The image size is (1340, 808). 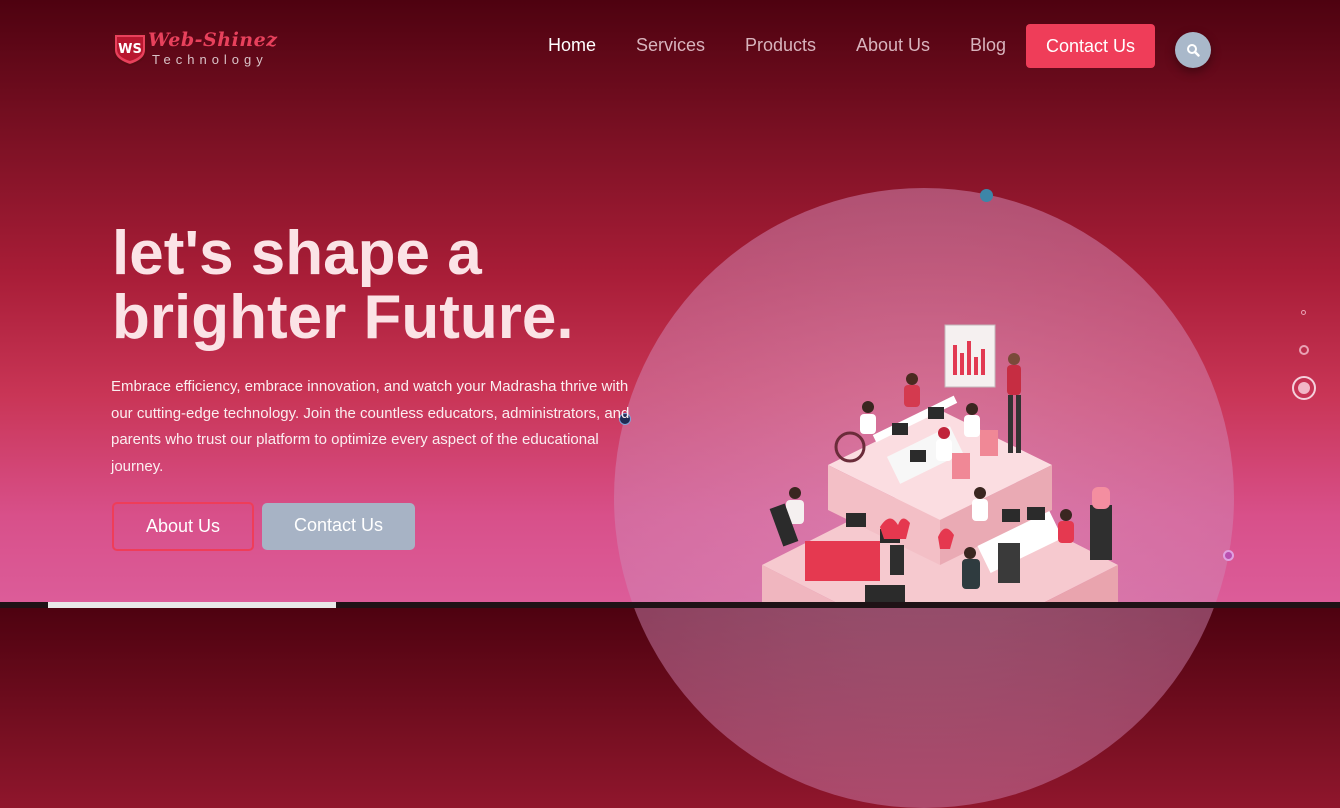 I want to click on hero-title-line-2: brighter Future., so click(x=343, y=317).